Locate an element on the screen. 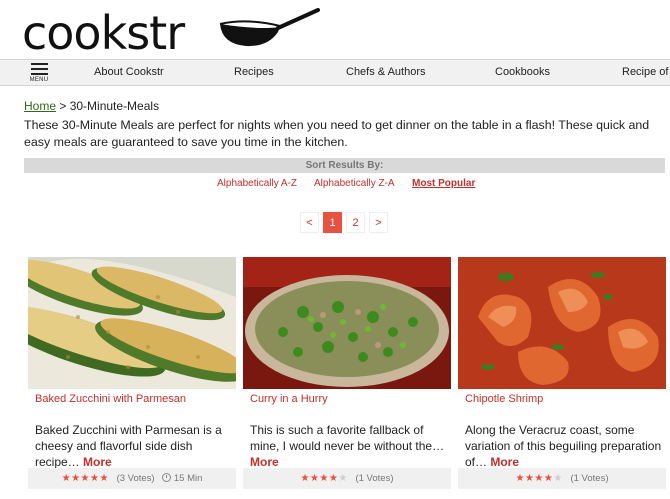 The height and width of the screenshot is (499, 670). nav-recipe-of-the-day: Recipe of t is located at coordinates (646, 72).